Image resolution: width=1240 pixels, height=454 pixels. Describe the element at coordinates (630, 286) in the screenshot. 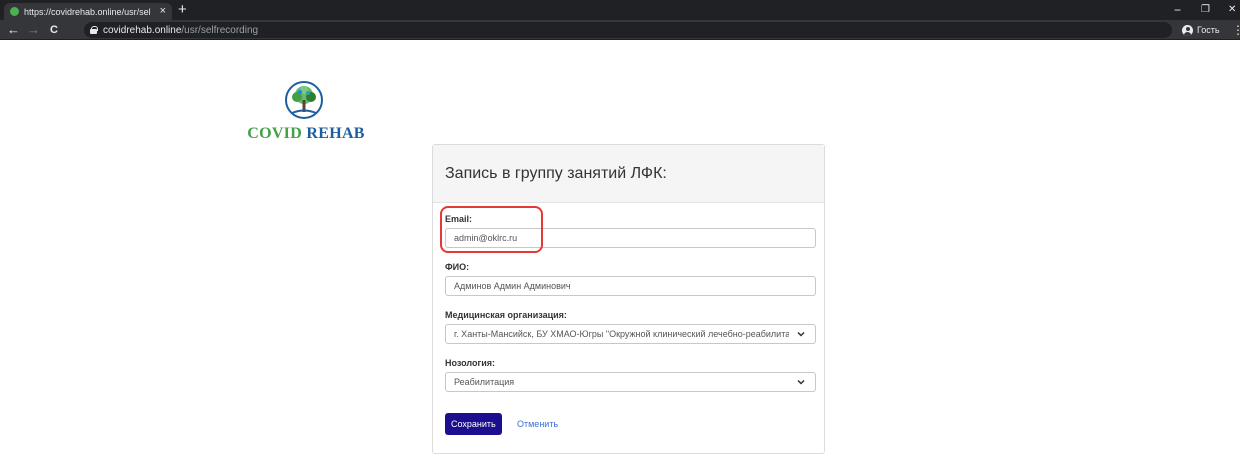

I see `fio-field: Админов Админ Админович` at that location.